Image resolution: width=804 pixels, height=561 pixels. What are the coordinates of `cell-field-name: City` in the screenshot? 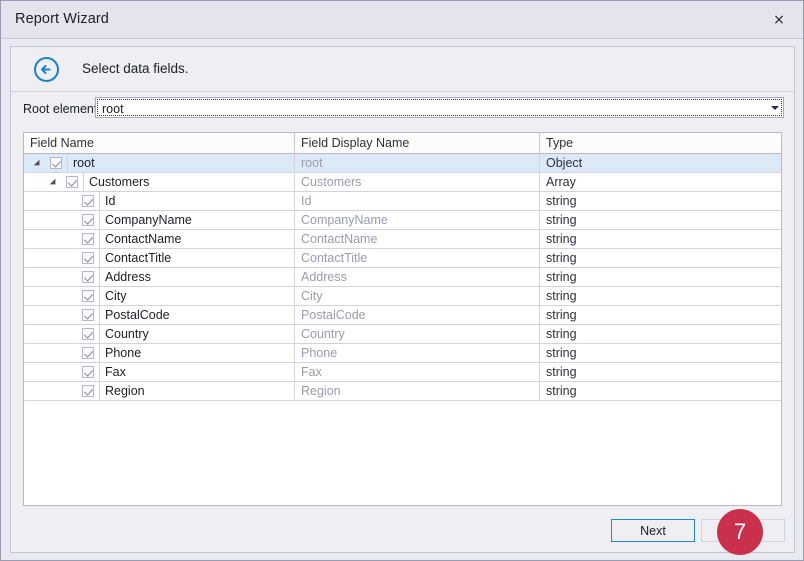 It's located at (159, 296).